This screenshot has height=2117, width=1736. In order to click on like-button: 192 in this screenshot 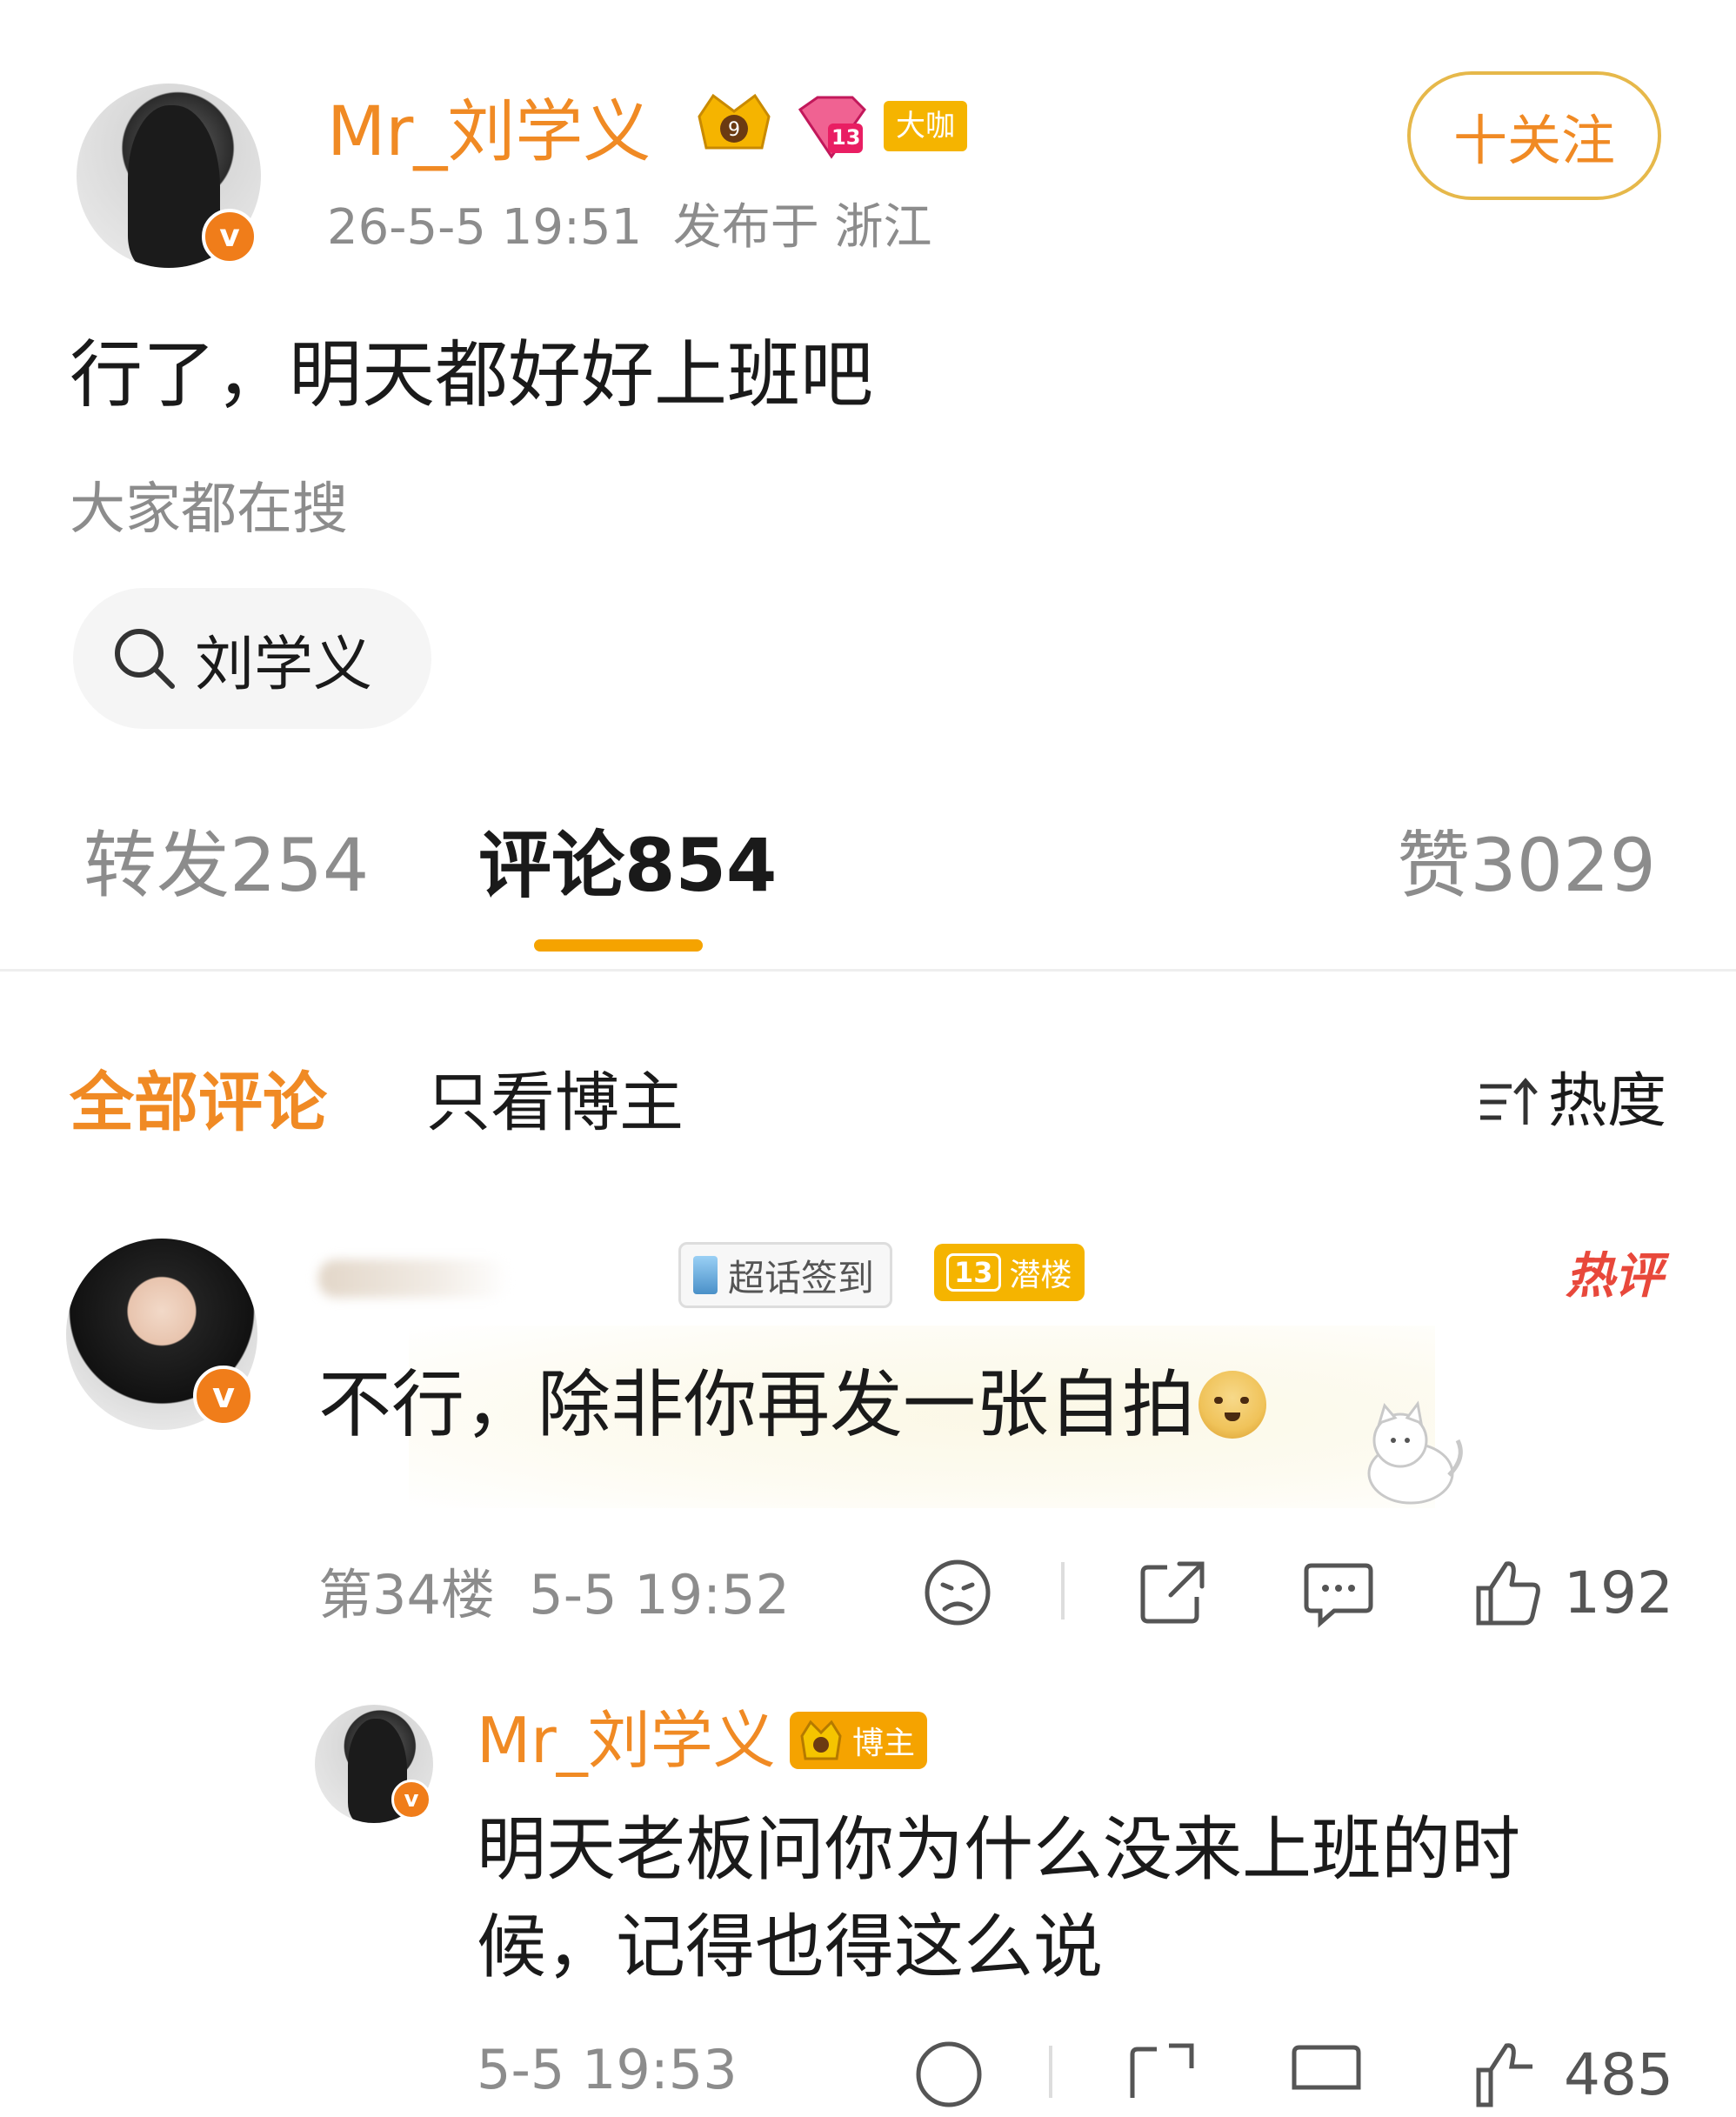, I will do `click(1570, 1592)`.